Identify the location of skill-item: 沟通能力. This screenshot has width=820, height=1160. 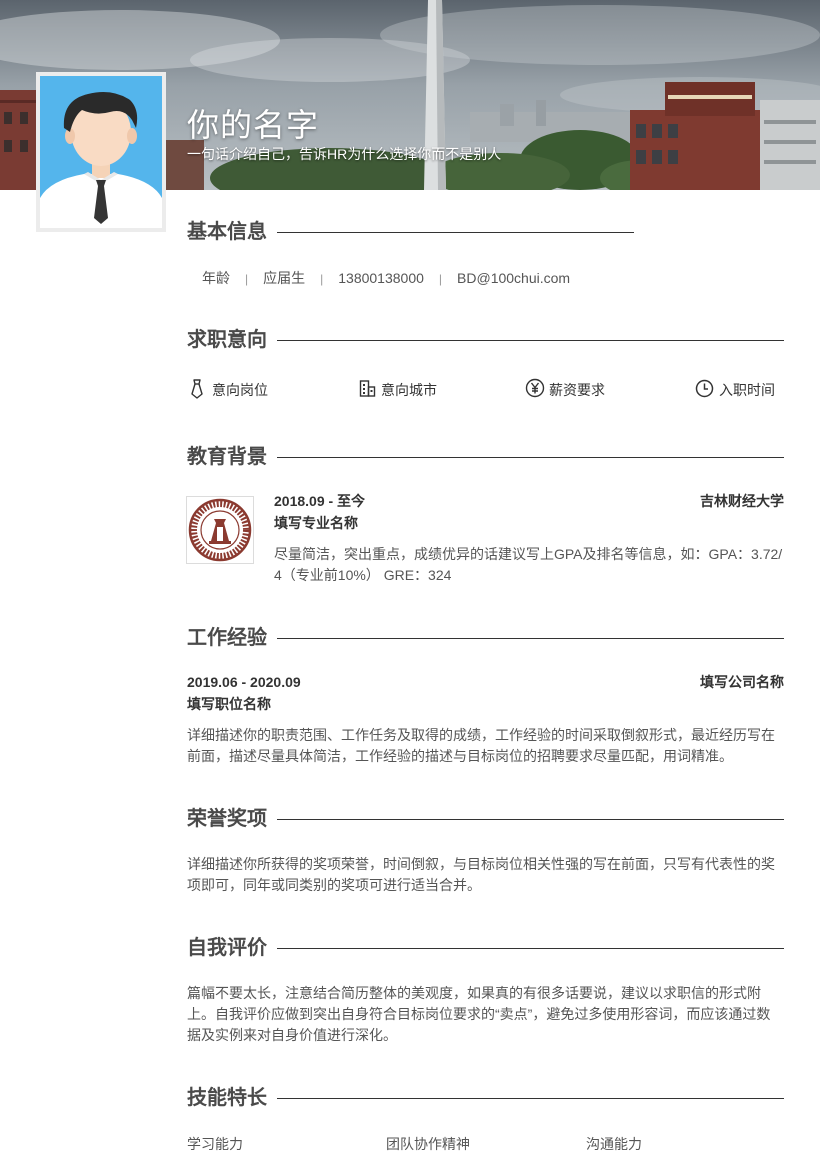
(614, 1144).